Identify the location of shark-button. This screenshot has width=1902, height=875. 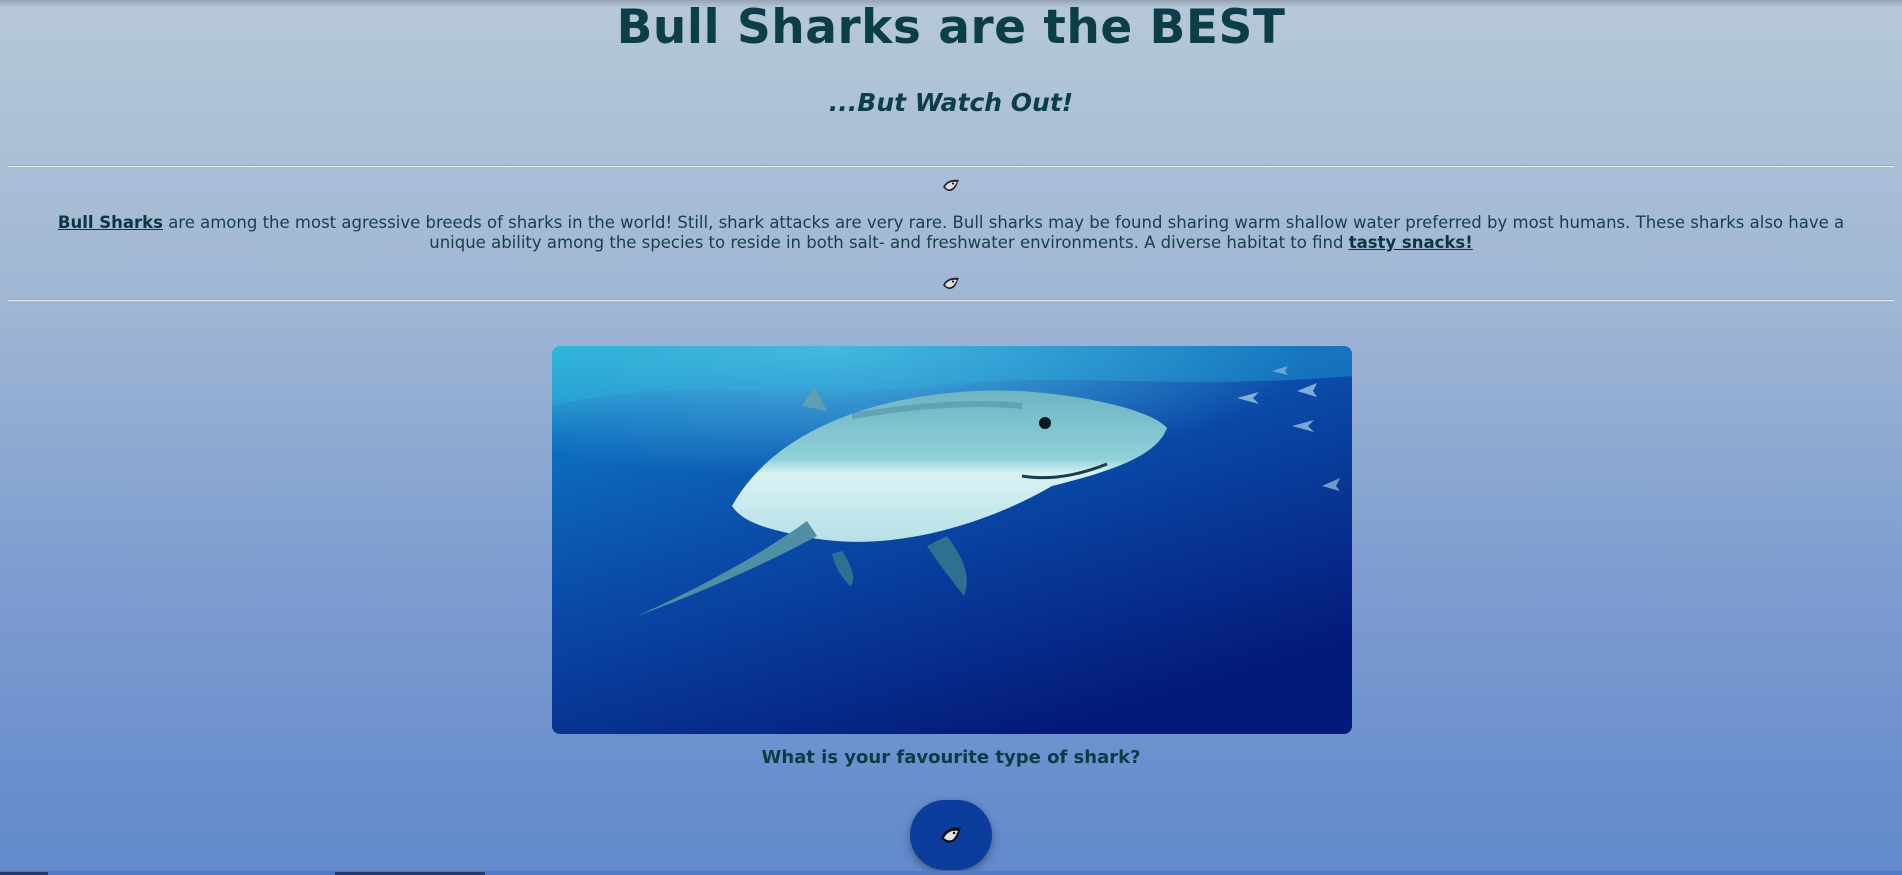
(951, 835).